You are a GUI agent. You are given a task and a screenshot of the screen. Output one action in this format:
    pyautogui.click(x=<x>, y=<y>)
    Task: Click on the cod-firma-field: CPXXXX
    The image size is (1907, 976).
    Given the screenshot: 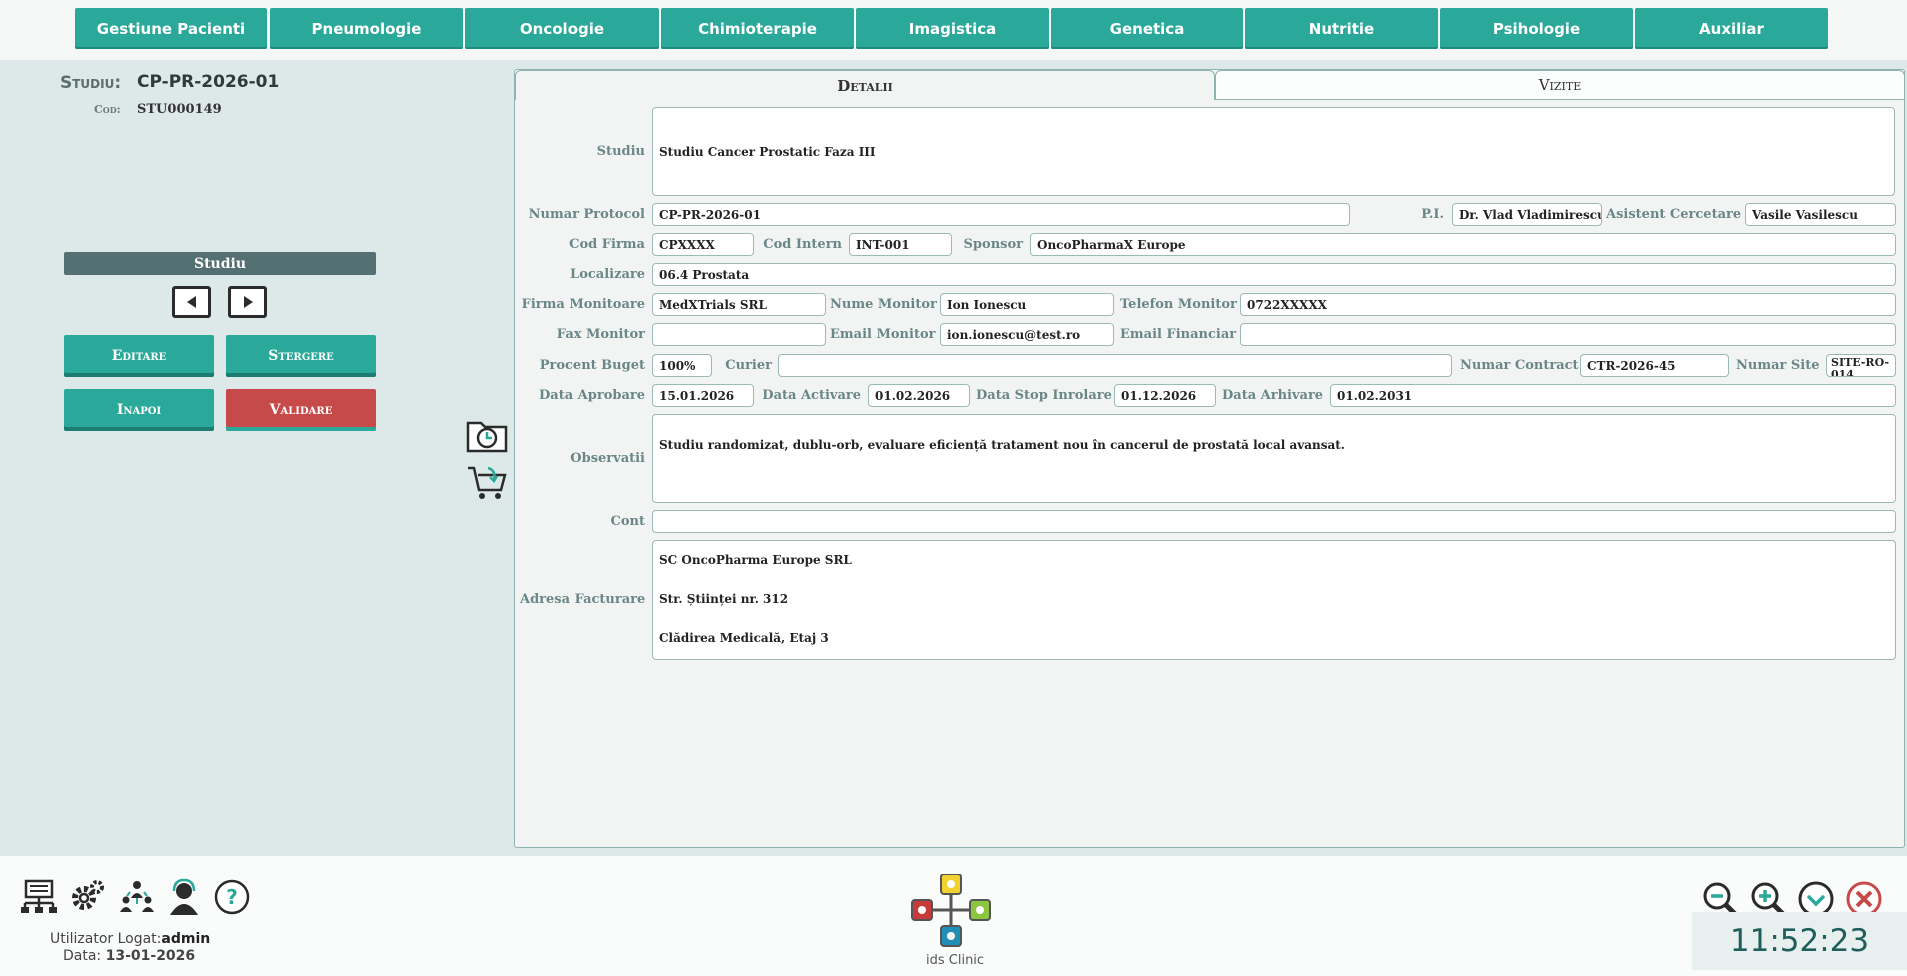 What is the action you would take?
    pyautogui.click(x=703, y=244)
    